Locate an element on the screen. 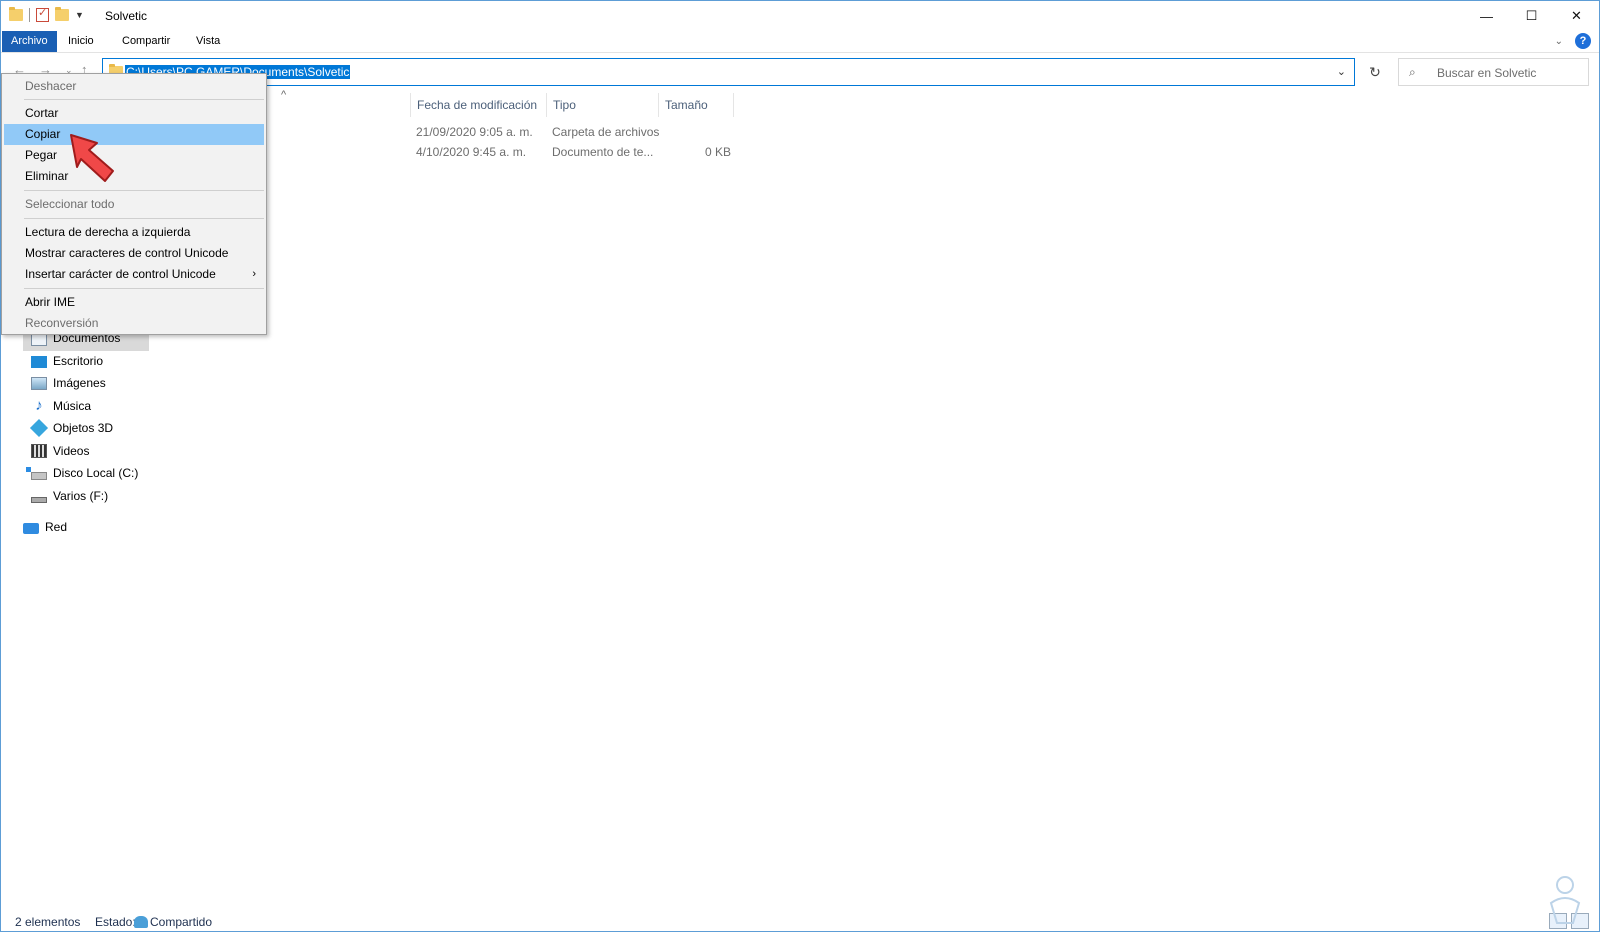 This screenshot has height=933, width=1600. column-type: Tipo is located at coordinates (602, 105).